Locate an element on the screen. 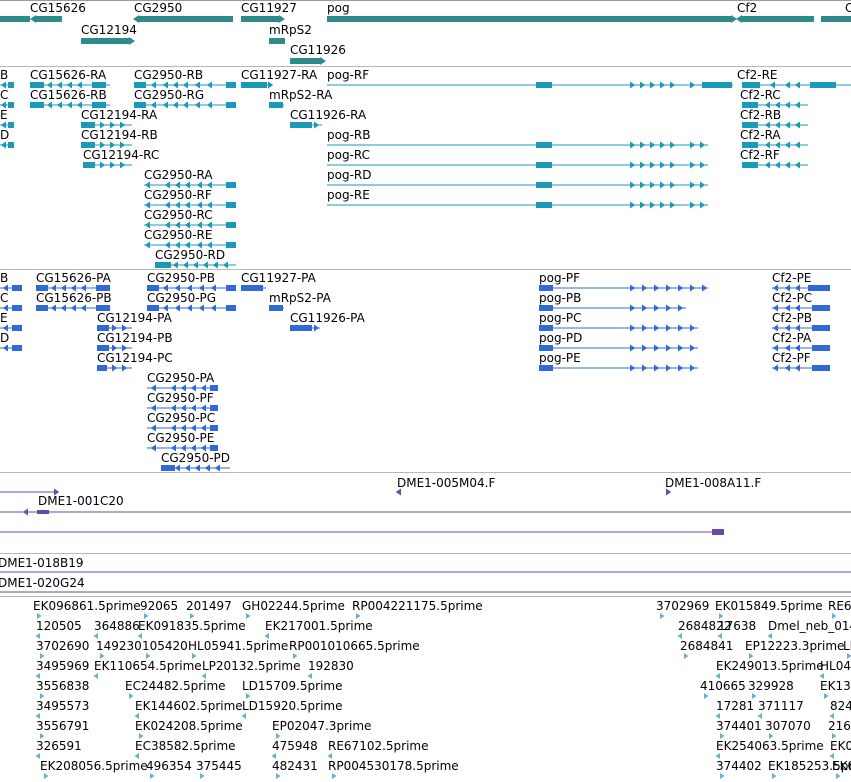 This screenshot has width=851, height=782. transcript-label: pog-RE is located at coordinates (348, 195).